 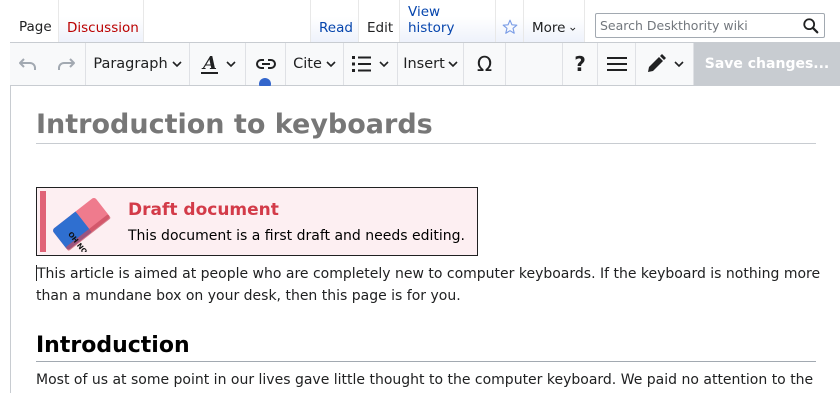 I want to click on tab-page-label: Page, so click(x=35, y=27).